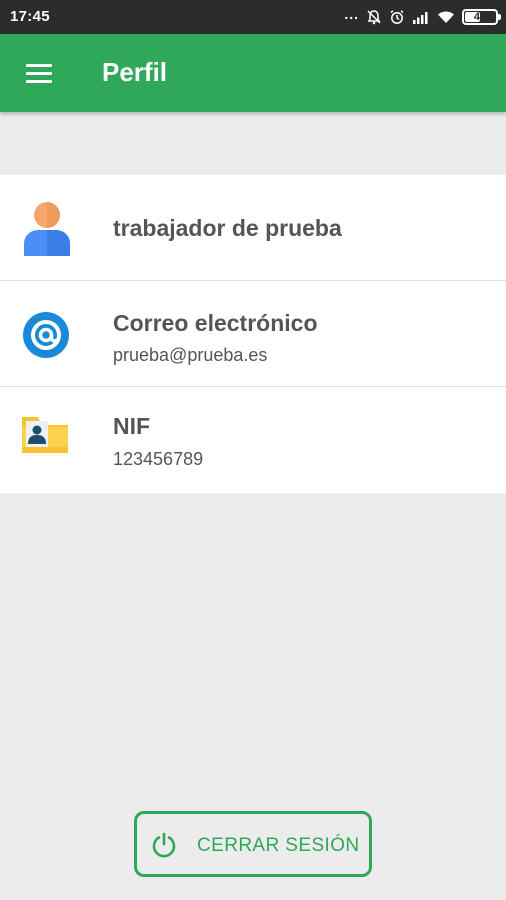 Image resolution: width=506 pixels, height=900 pixels. Describe the element at coordinates (132, 426) in the screenshot. I see `nif-label: NIF` at that location.